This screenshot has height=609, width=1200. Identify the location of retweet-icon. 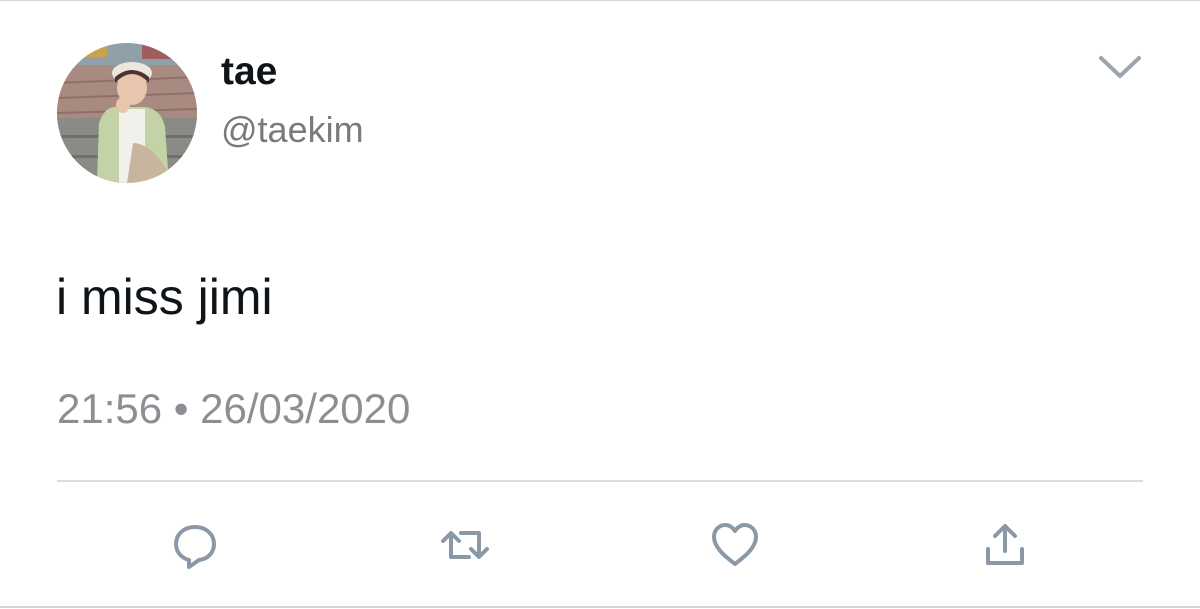
(465, 545).